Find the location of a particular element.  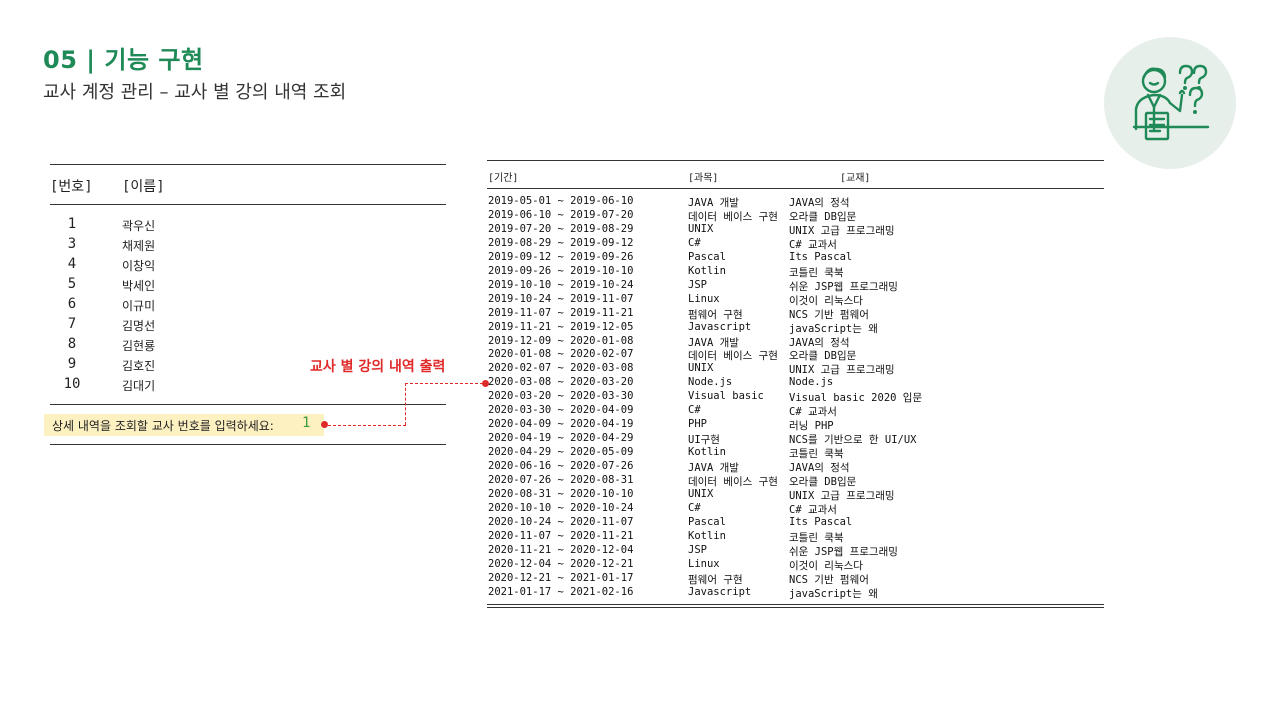

course-period: 2019-08-29 ~ 2019-09-12 is located at coordinates (561, 242).